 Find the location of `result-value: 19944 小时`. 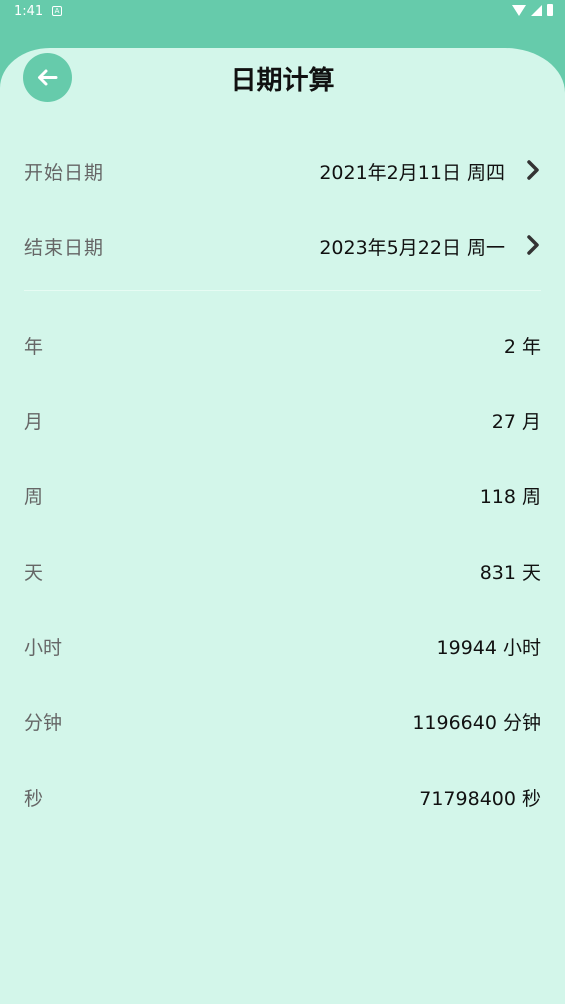

result-value: 19944 小时 is located at coordinates (488, 648).